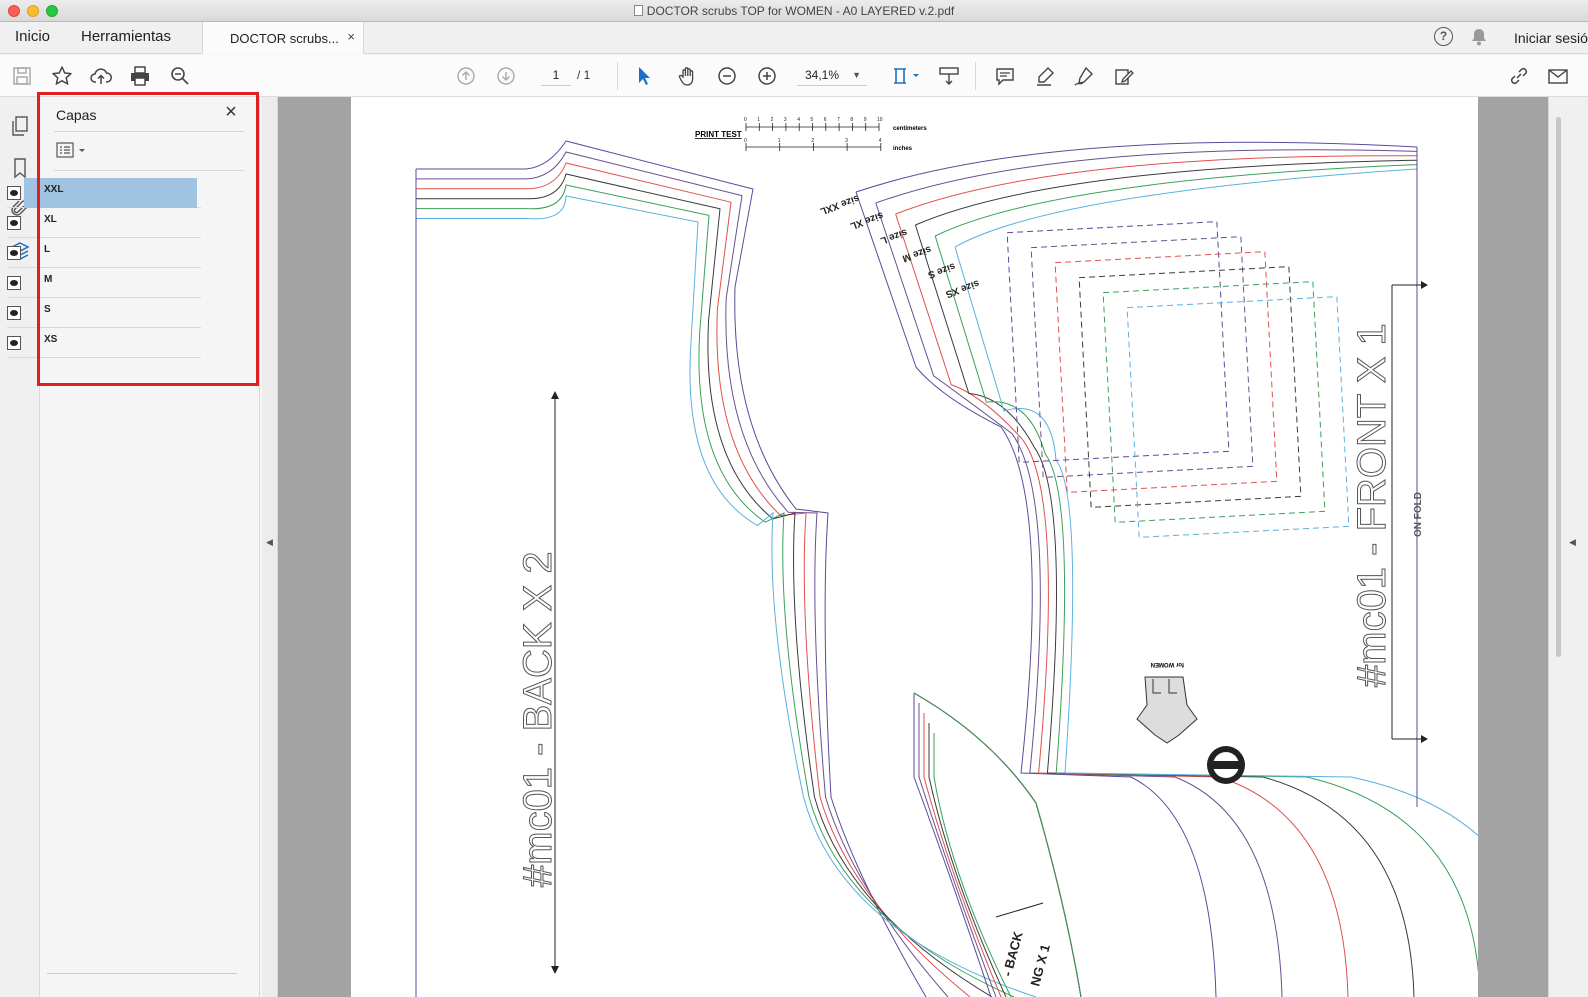 The width and height of the screenshot is (1588, 997). I want to click on size-label: size S, so click(941, 270).